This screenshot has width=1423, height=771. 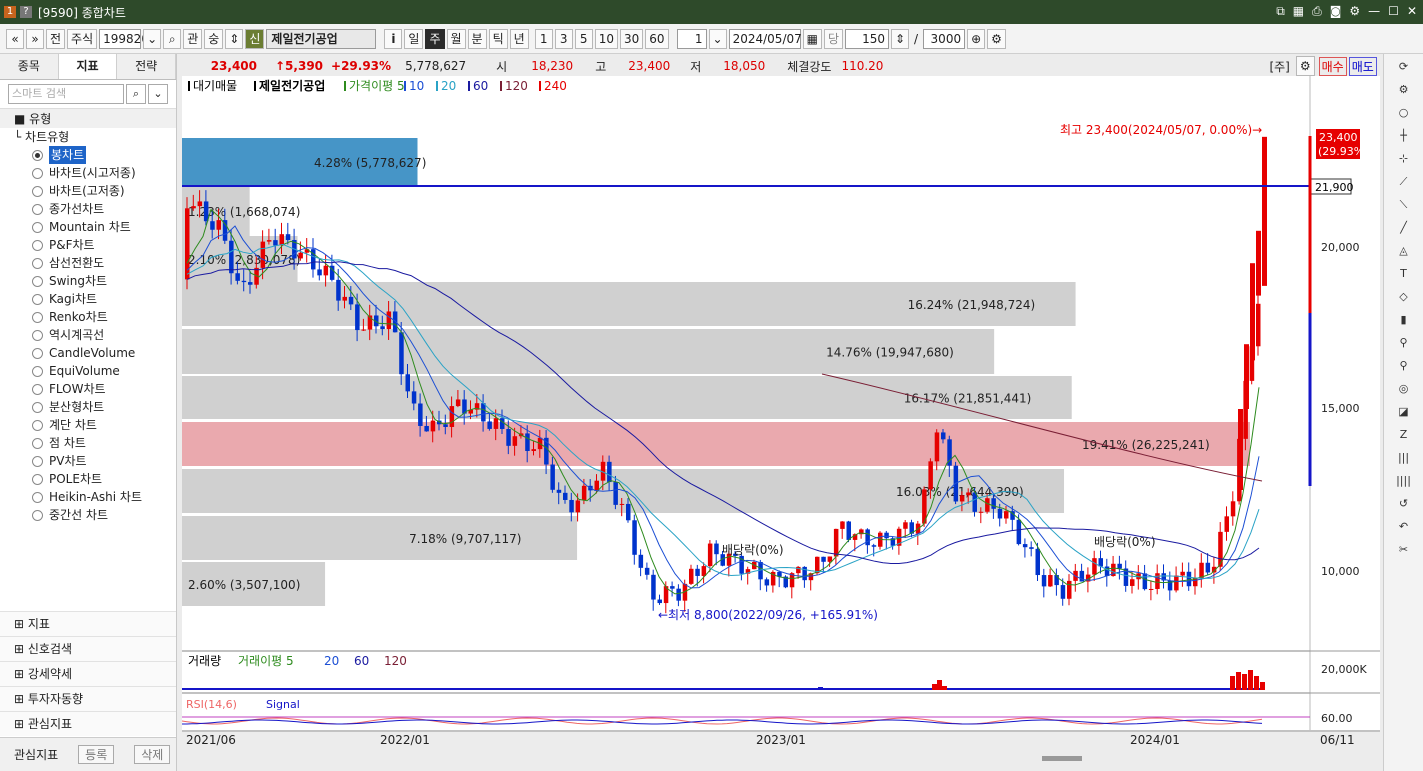 I want to click on ruler-icon: ⊹, so click(x=1404, y=159).